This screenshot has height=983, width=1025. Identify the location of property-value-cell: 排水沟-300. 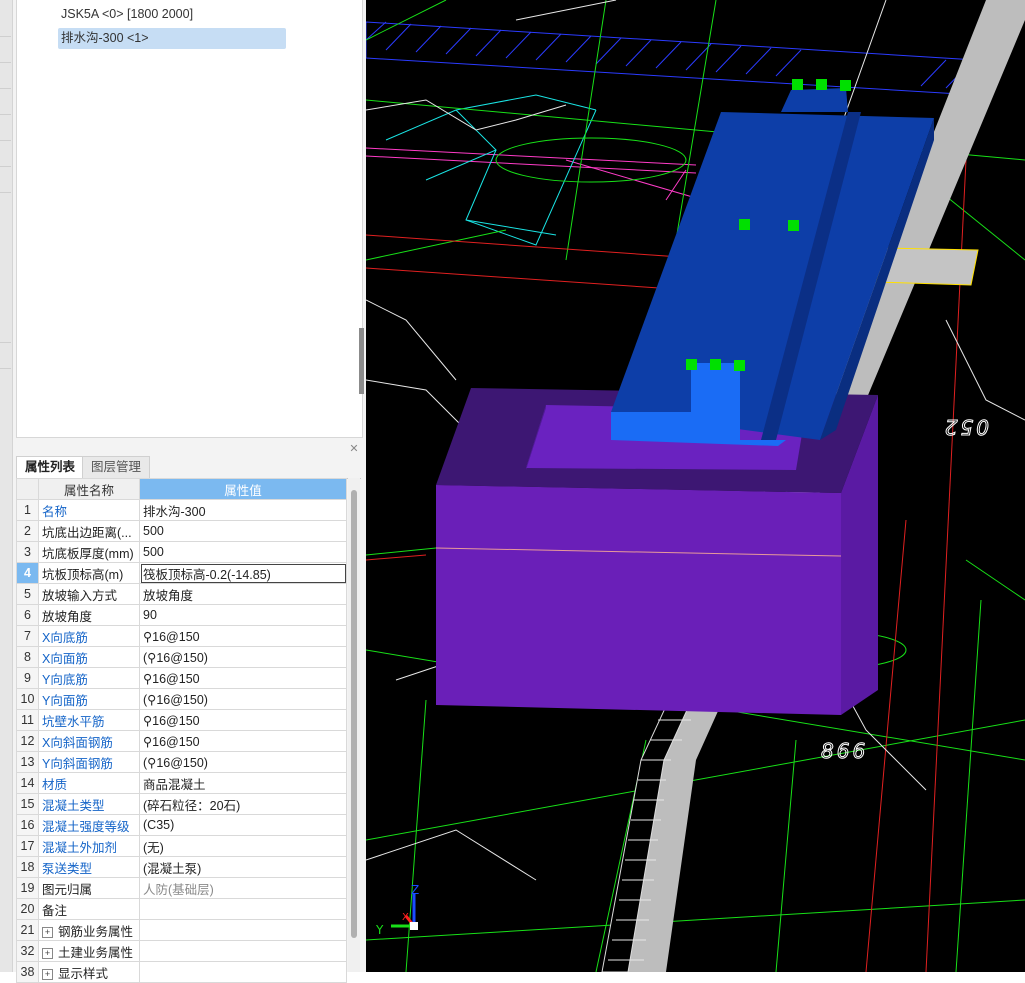
(243, 510).